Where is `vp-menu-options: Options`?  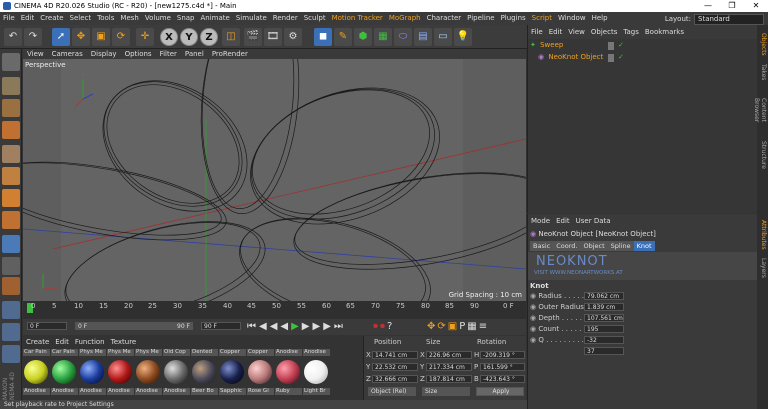 vp-menu-options: Options is located at coordinates (138, 54).